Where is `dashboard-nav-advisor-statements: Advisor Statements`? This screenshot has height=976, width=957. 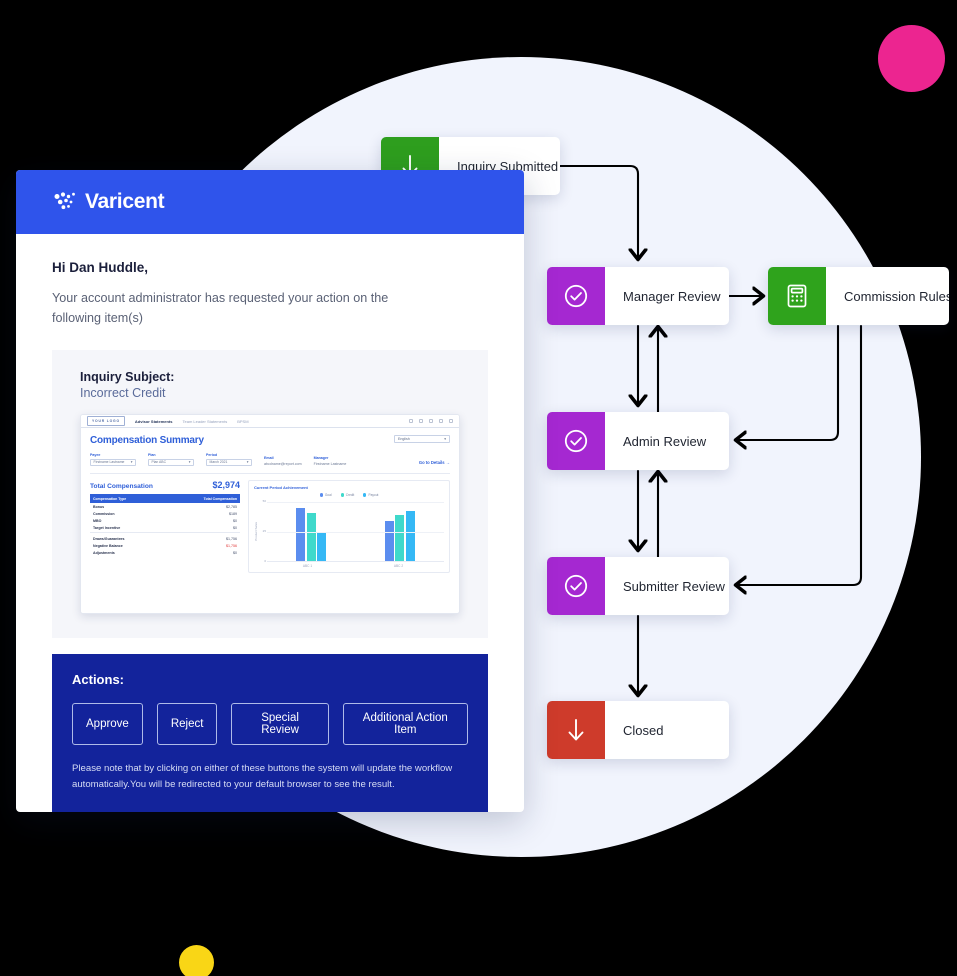
dashboard-nav-advisor-statements: Advisor Statements is located at coordinates (154, 421).